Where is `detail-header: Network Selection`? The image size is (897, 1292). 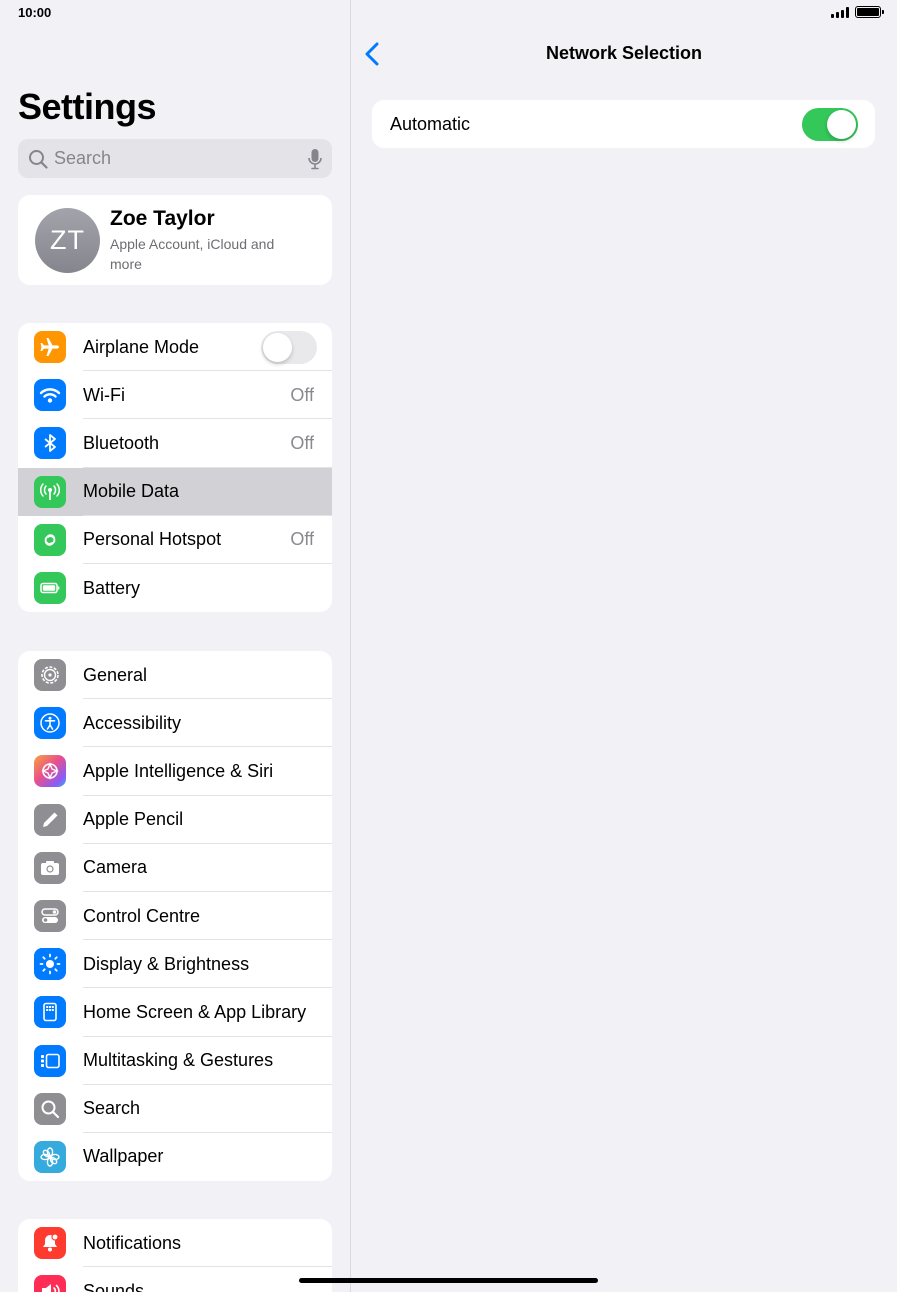 detail-header: Network Selection is located at coordinates (624, 54).